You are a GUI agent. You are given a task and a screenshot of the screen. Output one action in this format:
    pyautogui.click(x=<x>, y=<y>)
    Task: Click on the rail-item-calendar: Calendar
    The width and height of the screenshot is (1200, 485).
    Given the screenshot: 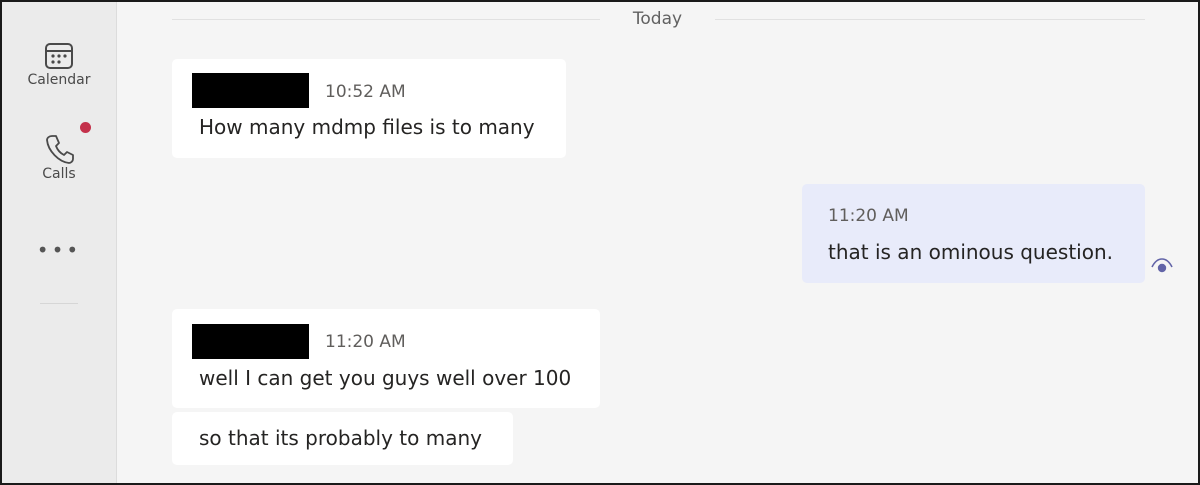 What is the action you would take?
    pyautogui.click(x=59, y=64)
    